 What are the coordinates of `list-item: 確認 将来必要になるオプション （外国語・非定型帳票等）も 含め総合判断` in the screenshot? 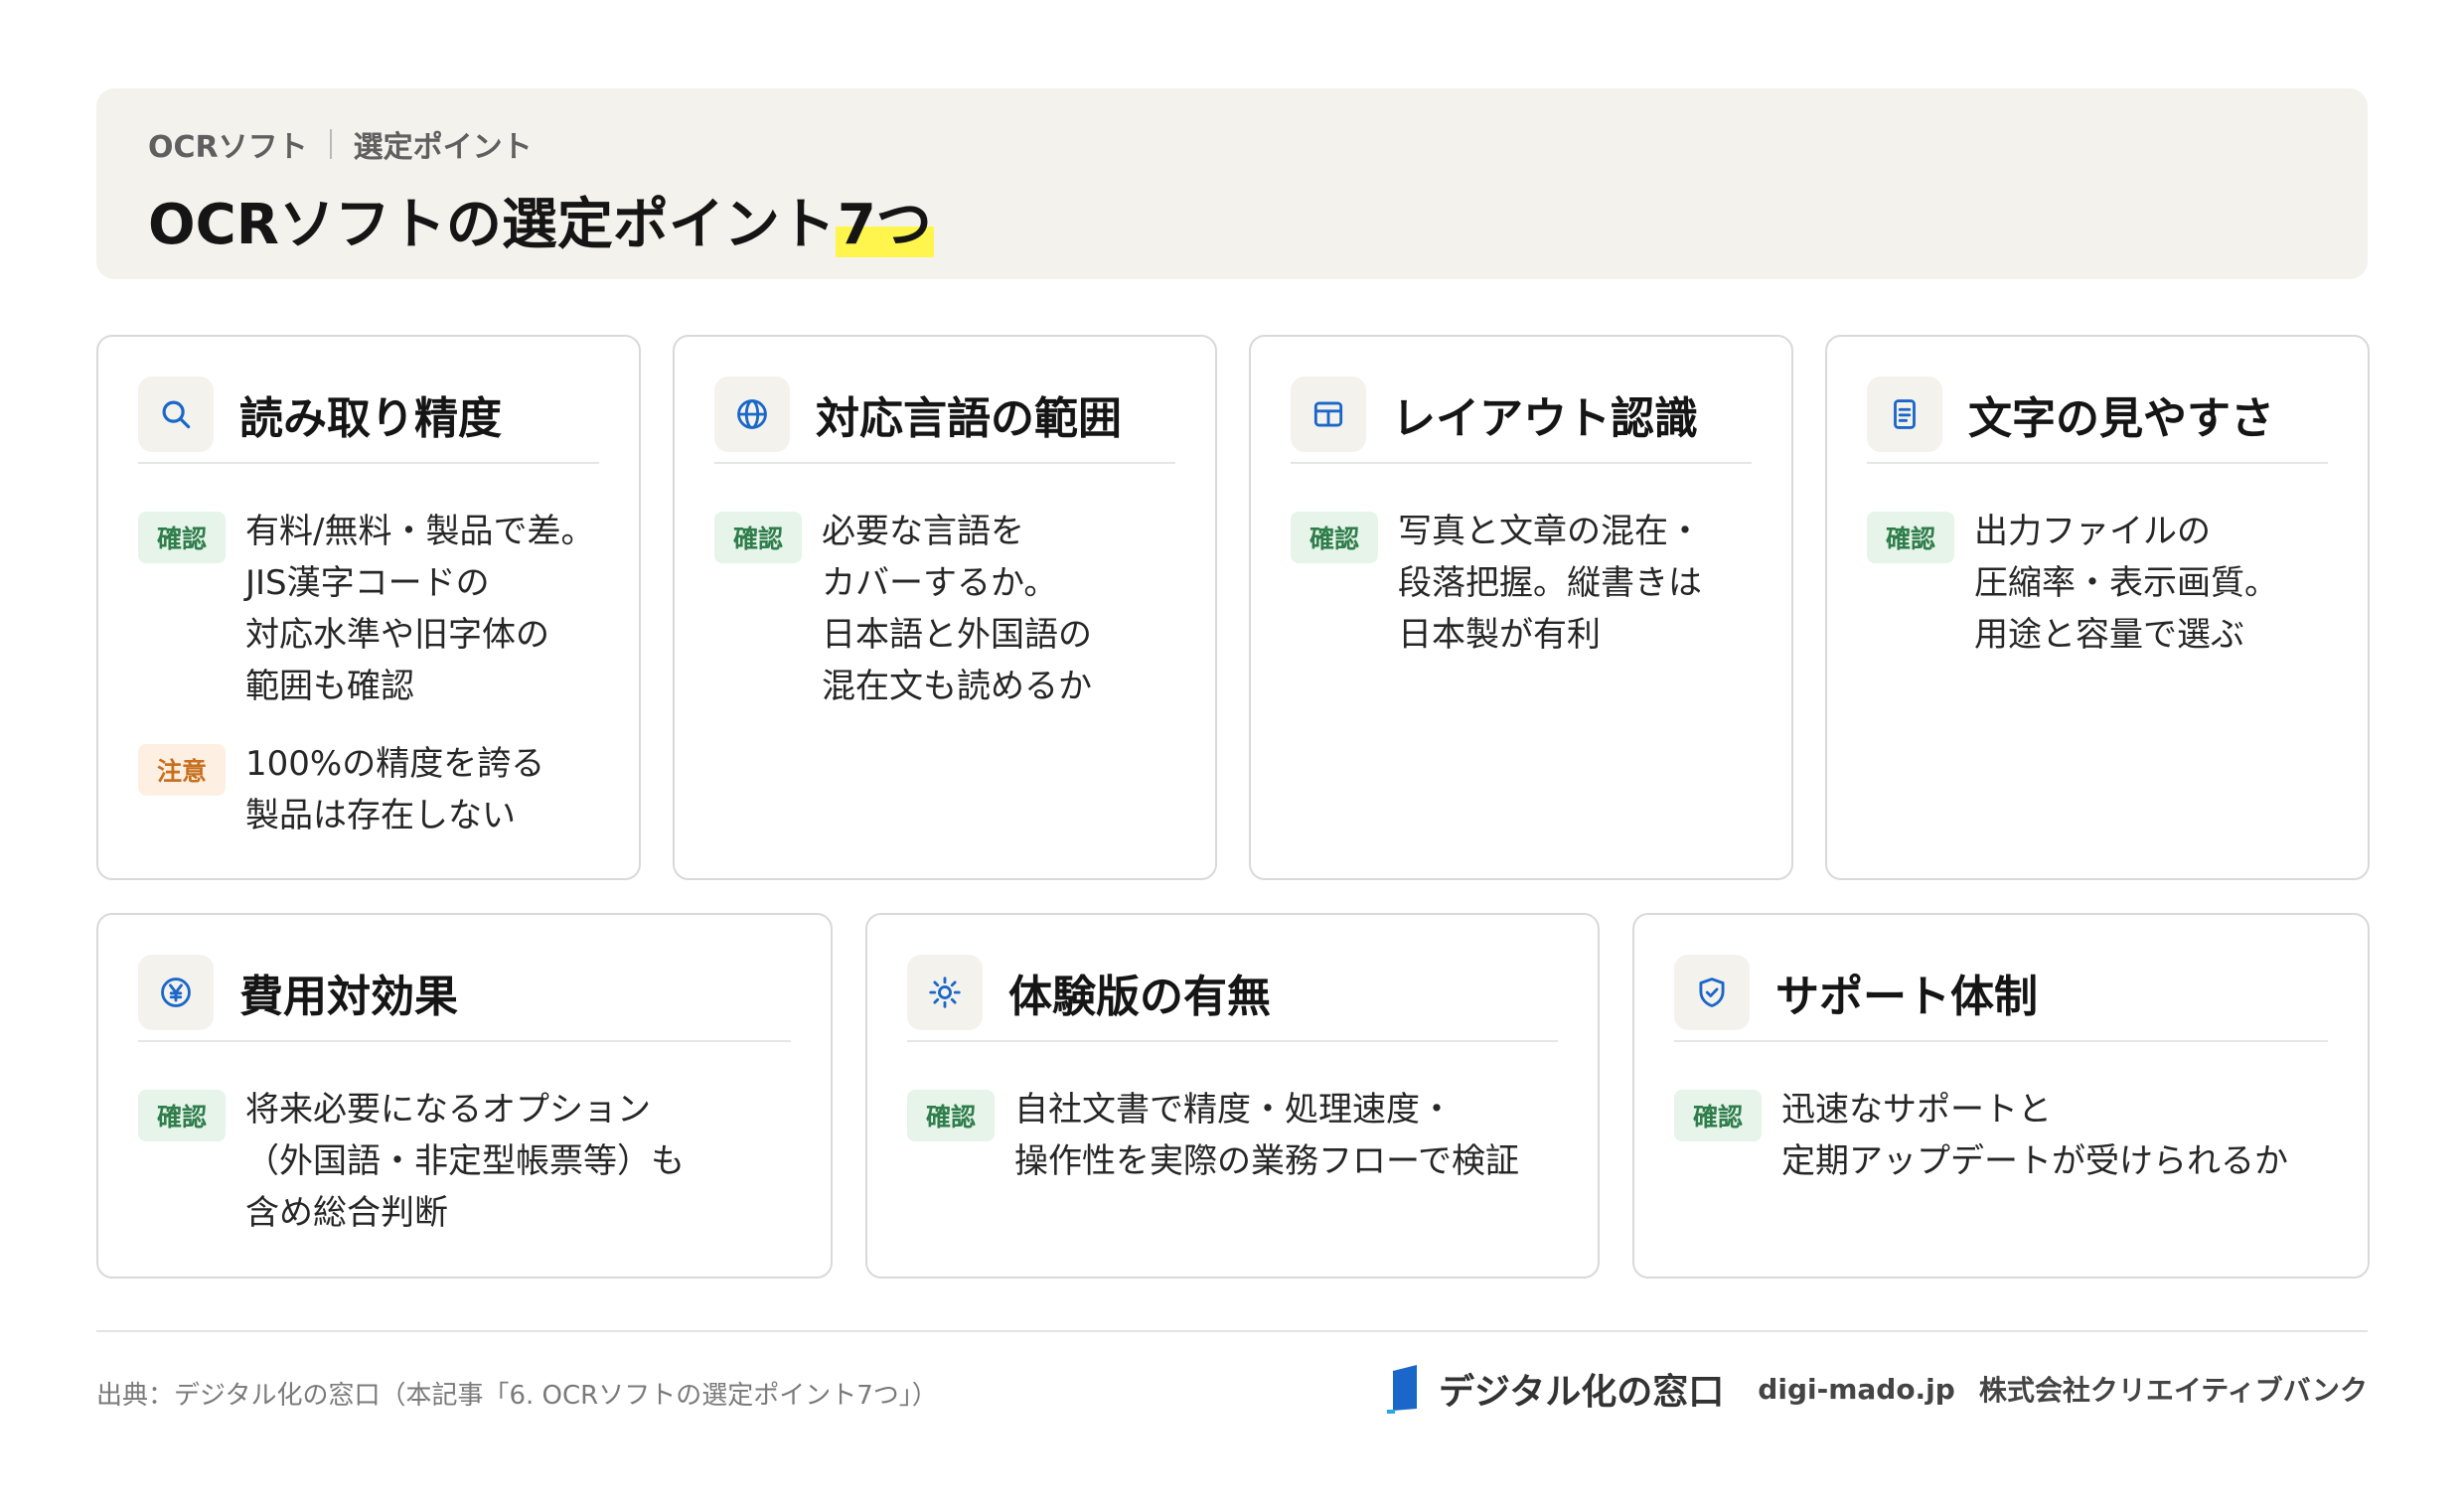 It's located at (473, 1161).